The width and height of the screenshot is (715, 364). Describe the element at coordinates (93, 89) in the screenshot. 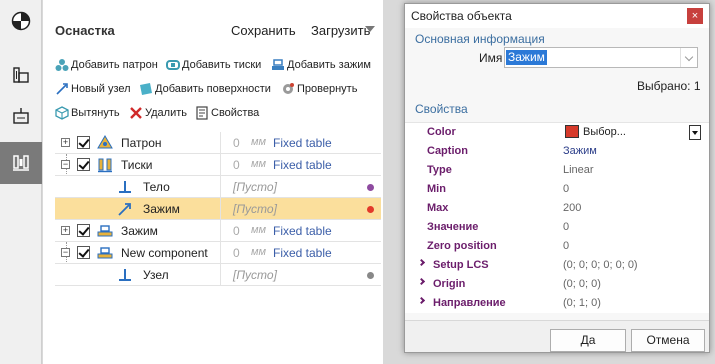

I see `new-node-button: Новый узел` at that location.